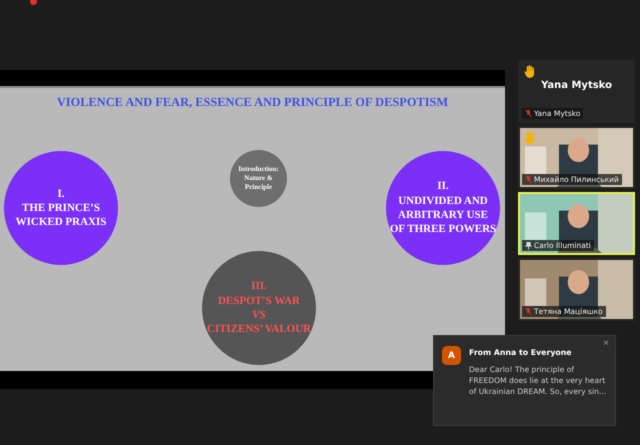 Image resolution: width=640 pixels, height=445 pixels. Describe the element at coordinates (253, 102) in the screenshot. I see `slide-title: VIOLENCE AND FEAR, ESSENCE AND PRINCIPLE OF DESPOTISM` at that location.